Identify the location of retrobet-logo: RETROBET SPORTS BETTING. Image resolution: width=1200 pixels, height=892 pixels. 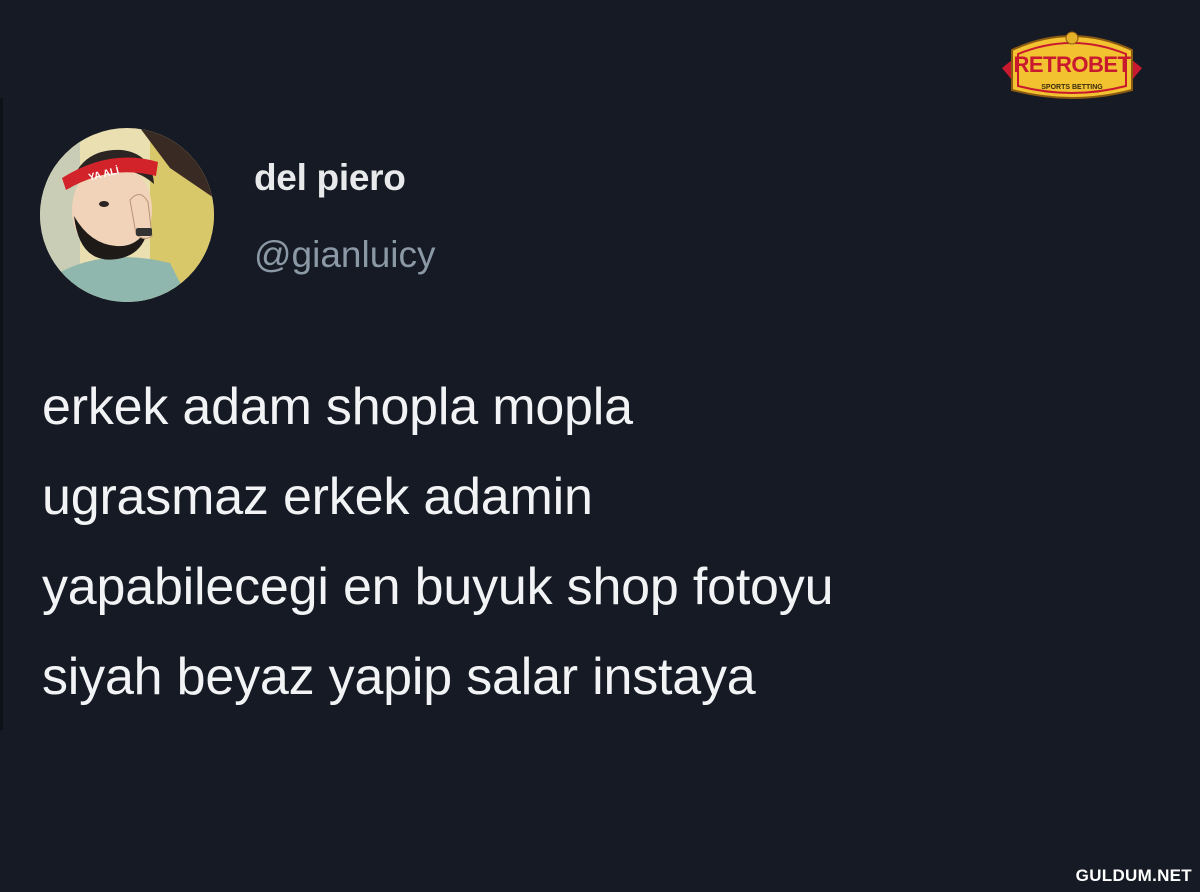
(1072, 66).